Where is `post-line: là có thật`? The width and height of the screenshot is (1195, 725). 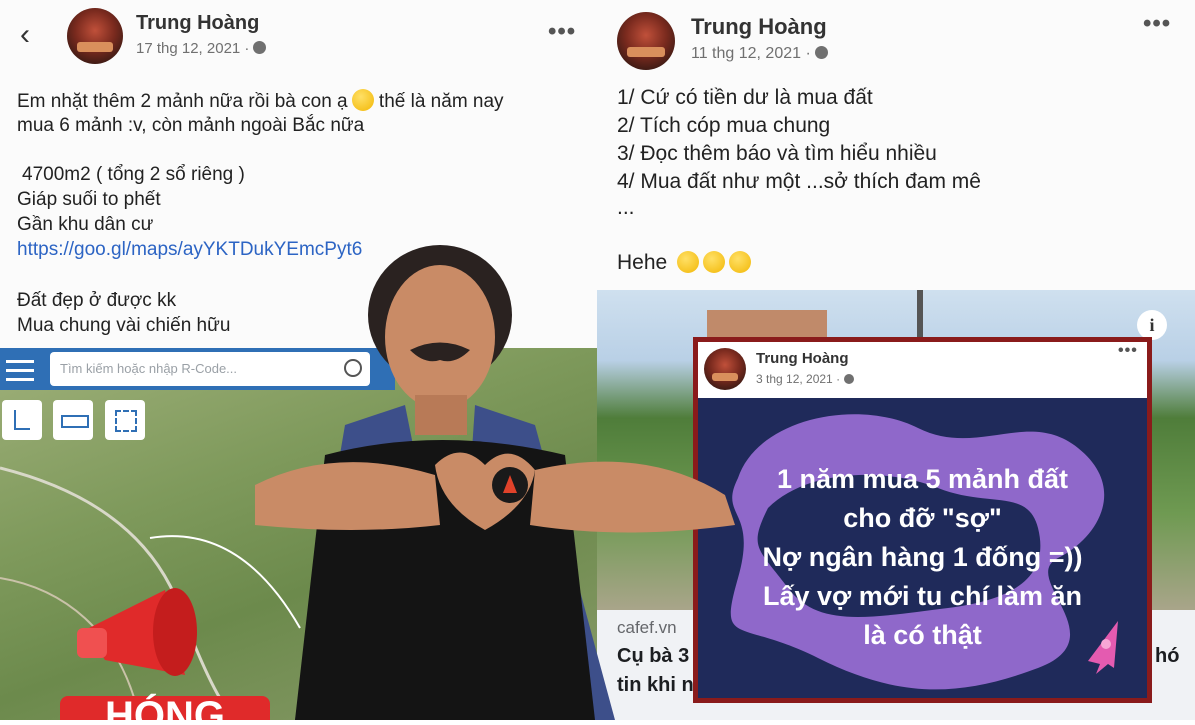
post-line: là có thật is located at coordinates (922, 635).